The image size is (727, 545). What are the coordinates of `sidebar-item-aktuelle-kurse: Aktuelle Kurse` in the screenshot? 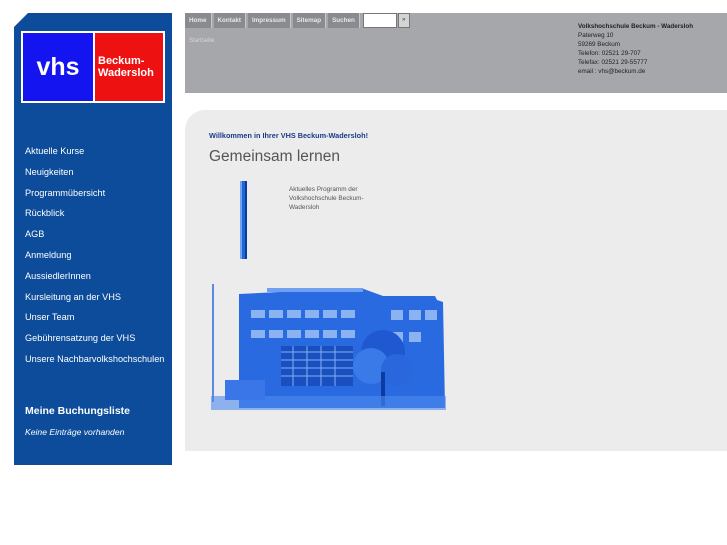 It's located at (94, 154).